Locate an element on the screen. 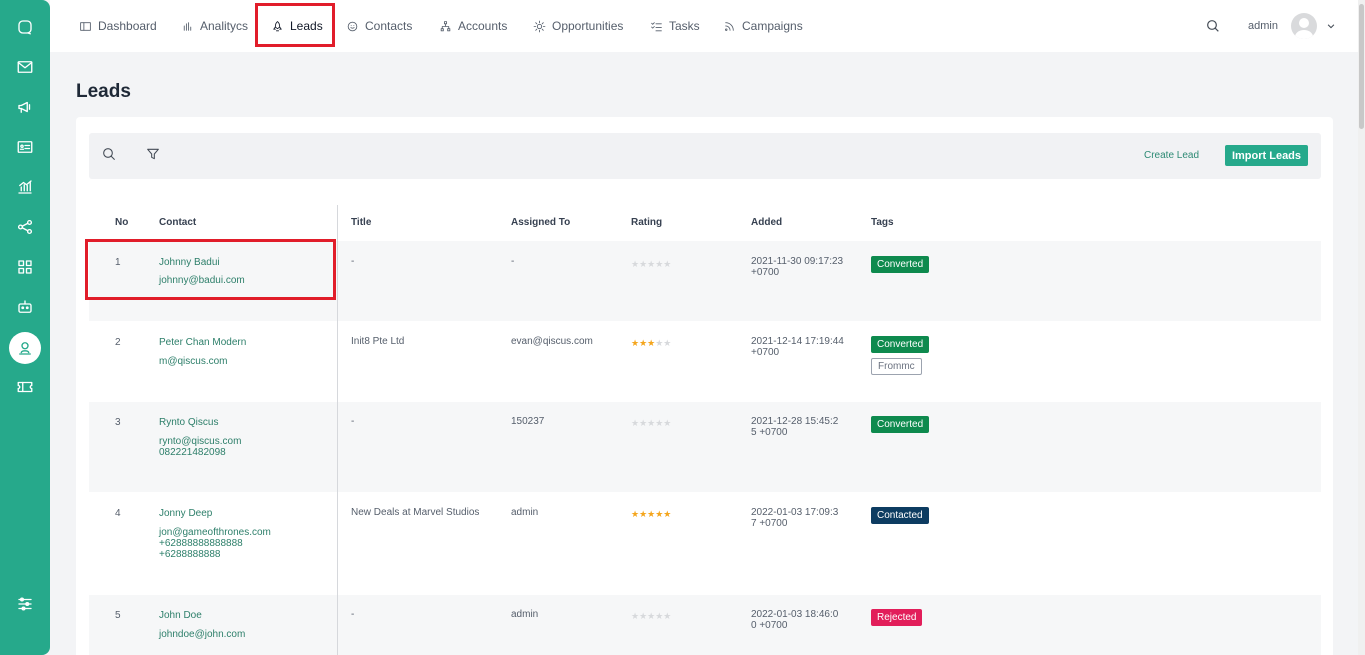 The height and width of the screenshot is (655, 1365). contact-phone: 082221482098 is located at coordinates (192, 452).